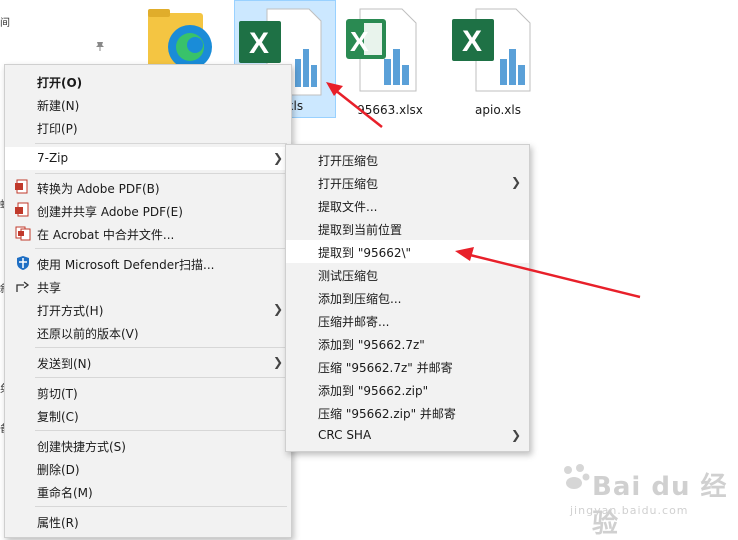 Image resolution: width=738 pixels, height=540 pixels. I want to click on left-edge-text: 间, so click(5, 23).